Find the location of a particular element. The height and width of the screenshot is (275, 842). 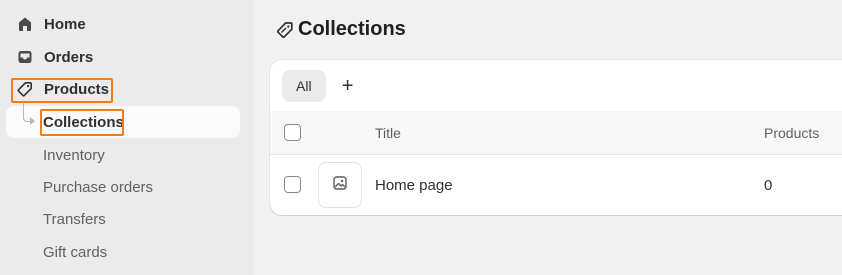

row-title: Home page is located at coordinates (414, 185).